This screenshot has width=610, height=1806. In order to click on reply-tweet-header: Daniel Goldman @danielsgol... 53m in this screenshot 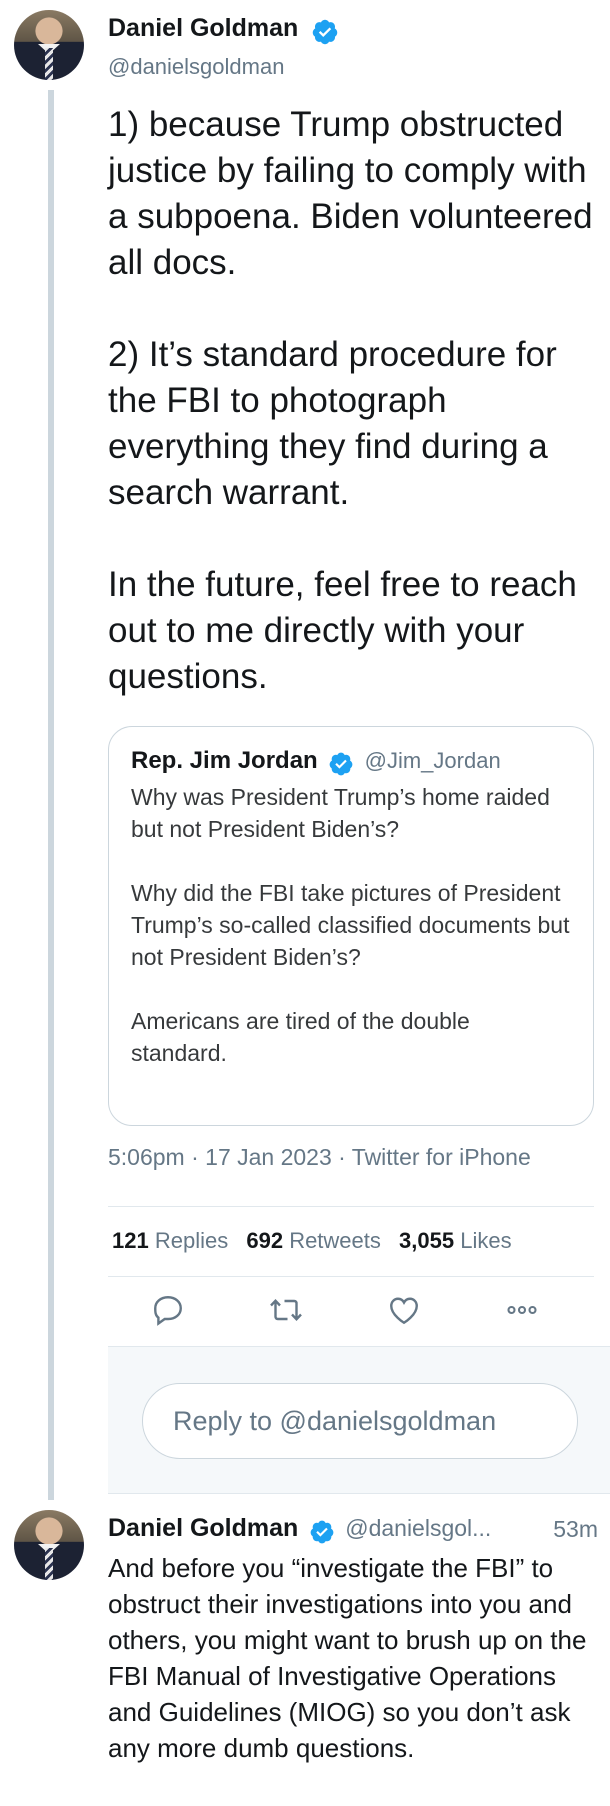, I will do `click(353, 1529)`.